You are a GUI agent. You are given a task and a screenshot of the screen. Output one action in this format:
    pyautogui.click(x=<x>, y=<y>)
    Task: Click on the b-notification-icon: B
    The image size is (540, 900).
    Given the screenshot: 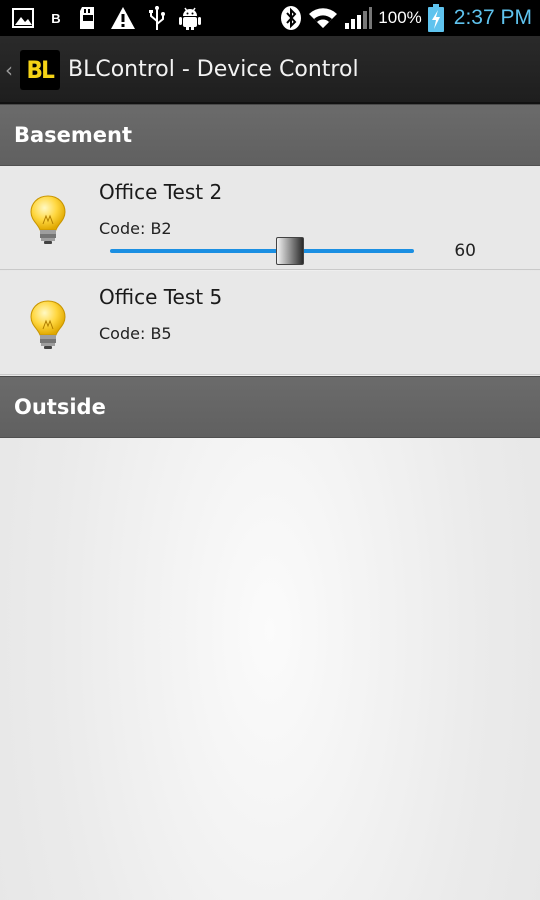 What is the action you would take?
    pyautogui.click(x=56, y=18)
    